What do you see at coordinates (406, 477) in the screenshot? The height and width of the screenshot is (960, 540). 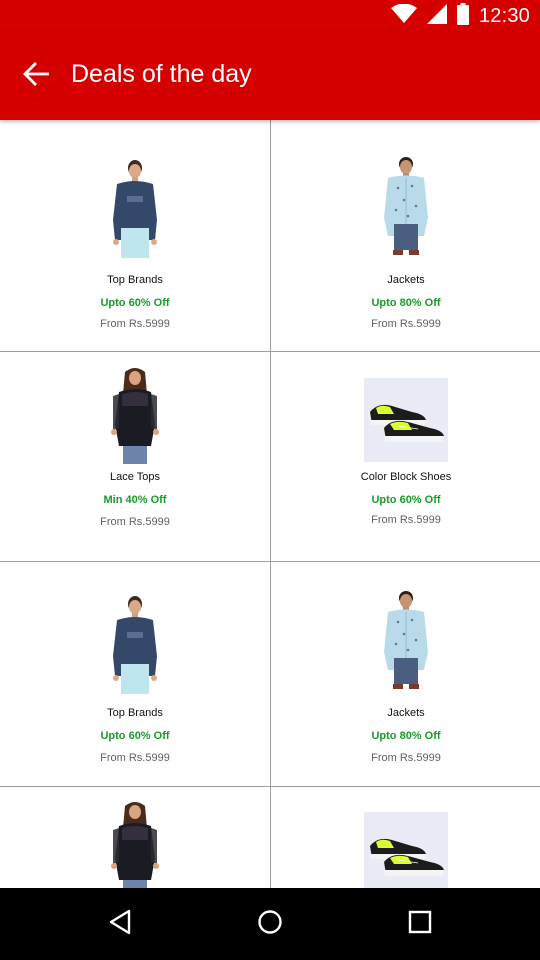 I see `deal-name: Color Block Shoes` at bounding box center [406, 477].